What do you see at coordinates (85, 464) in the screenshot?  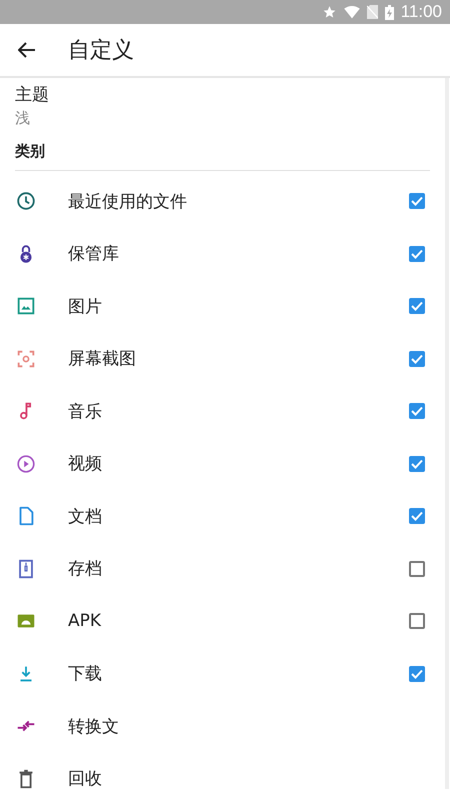 I see `category-label: 视频` at bounding box center [85, 464].